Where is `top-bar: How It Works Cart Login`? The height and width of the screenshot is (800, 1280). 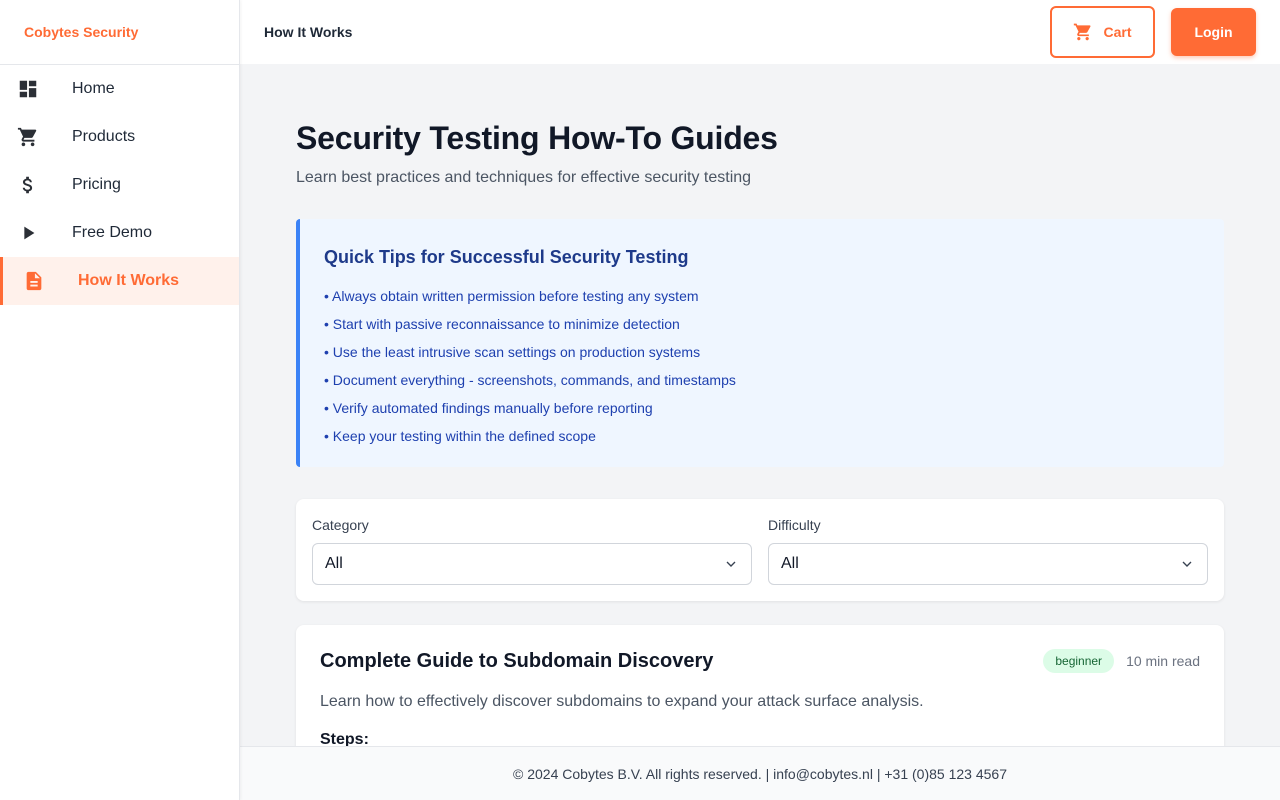
top-bar: How It Works Cart Login is located at coordinates (760, 32).